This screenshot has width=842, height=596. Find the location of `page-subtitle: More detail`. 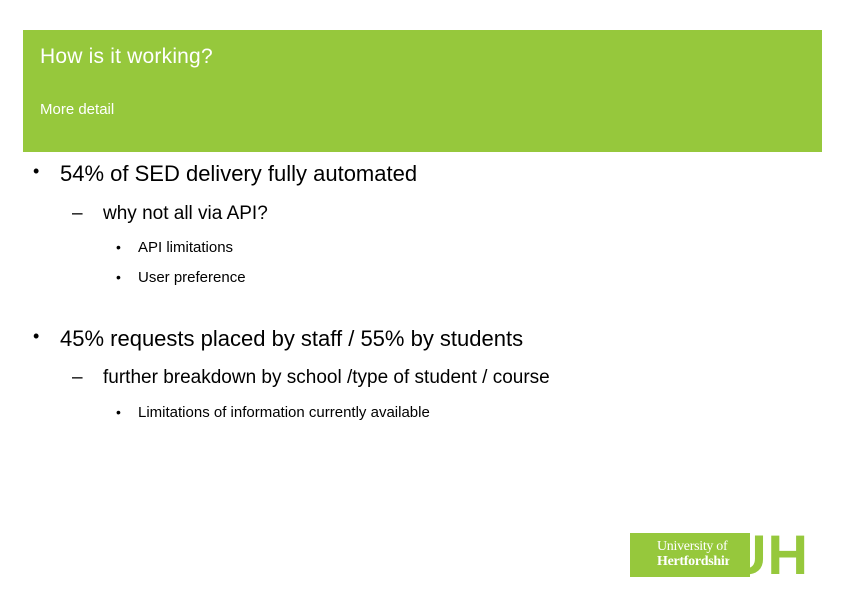

page-subtitle: More detail is located at coordinates (77, 109).